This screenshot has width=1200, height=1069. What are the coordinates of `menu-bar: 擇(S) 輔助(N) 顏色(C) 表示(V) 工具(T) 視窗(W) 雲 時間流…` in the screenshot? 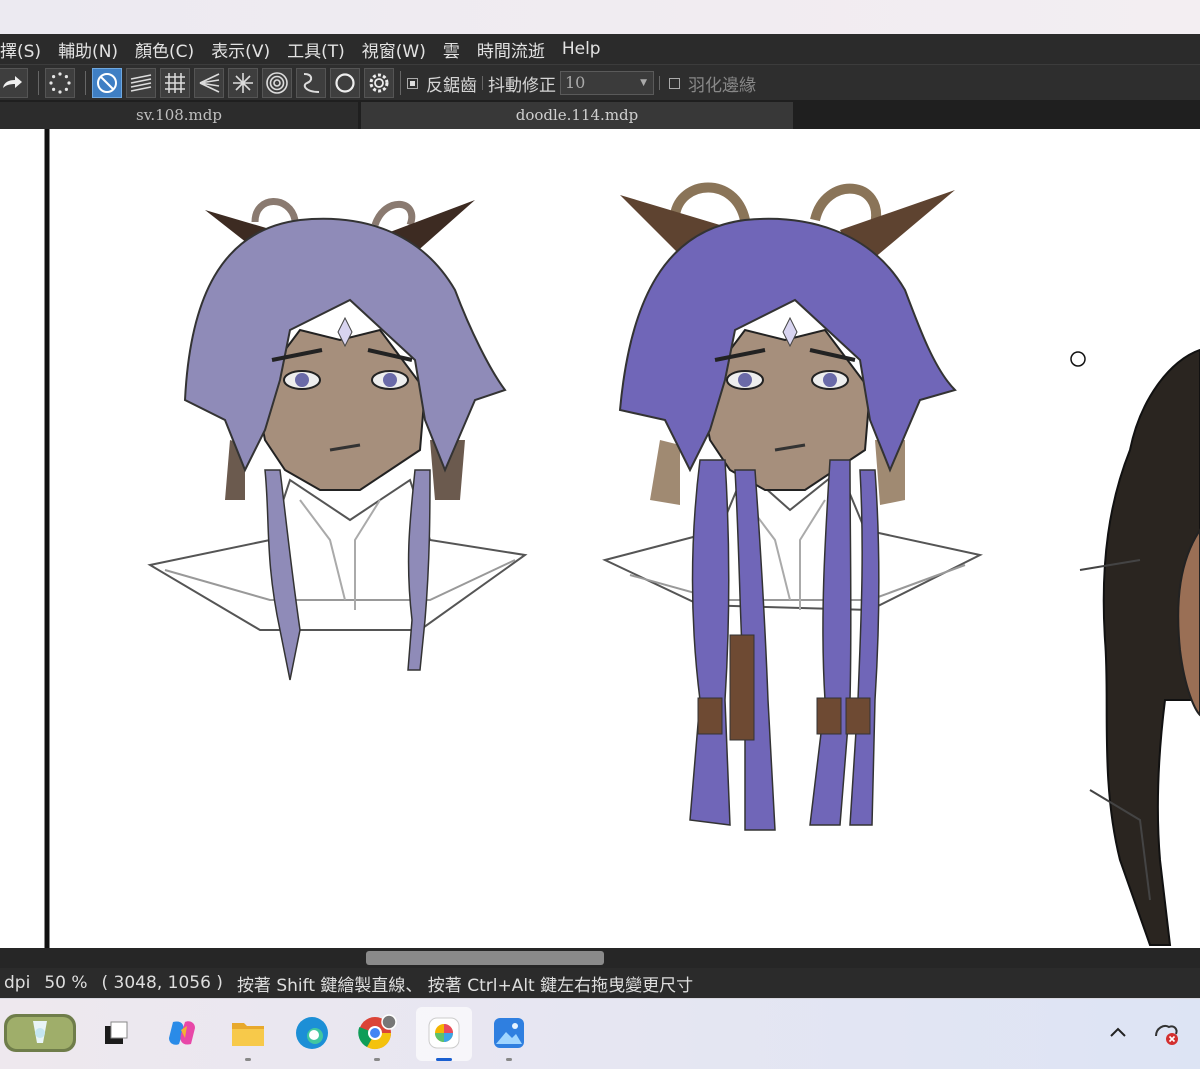 It's located at (600, 49).